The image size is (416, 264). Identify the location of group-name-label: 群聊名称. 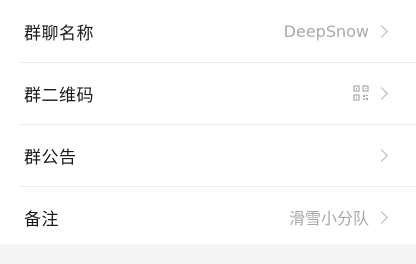
(59, 33).